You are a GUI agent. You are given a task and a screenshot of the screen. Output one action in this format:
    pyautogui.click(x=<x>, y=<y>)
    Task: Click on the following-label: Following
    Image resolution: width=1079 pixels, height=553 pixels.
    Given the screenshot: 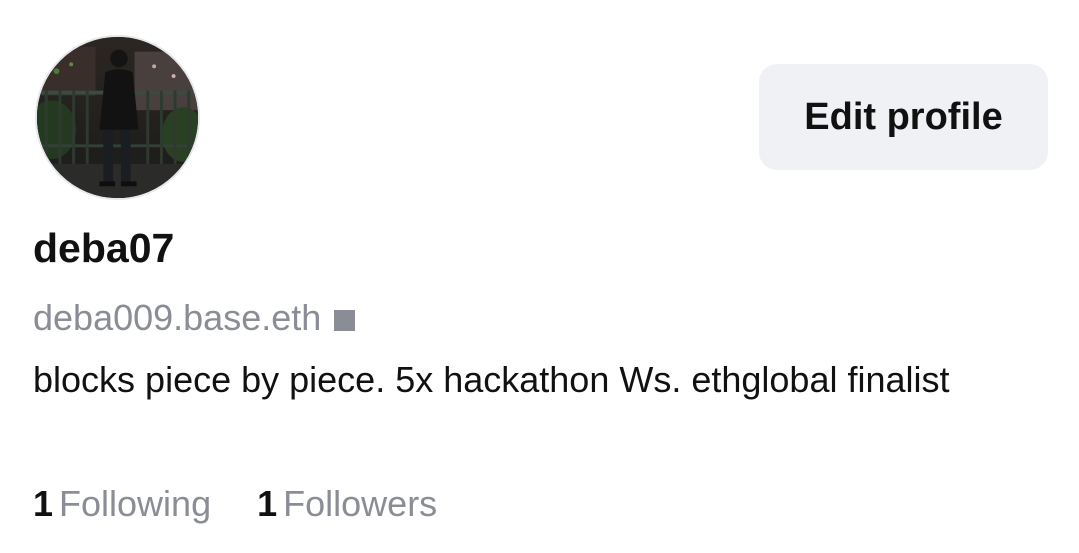 What is the action you would take?
    pyautogui.click(x=135, y=503)
    